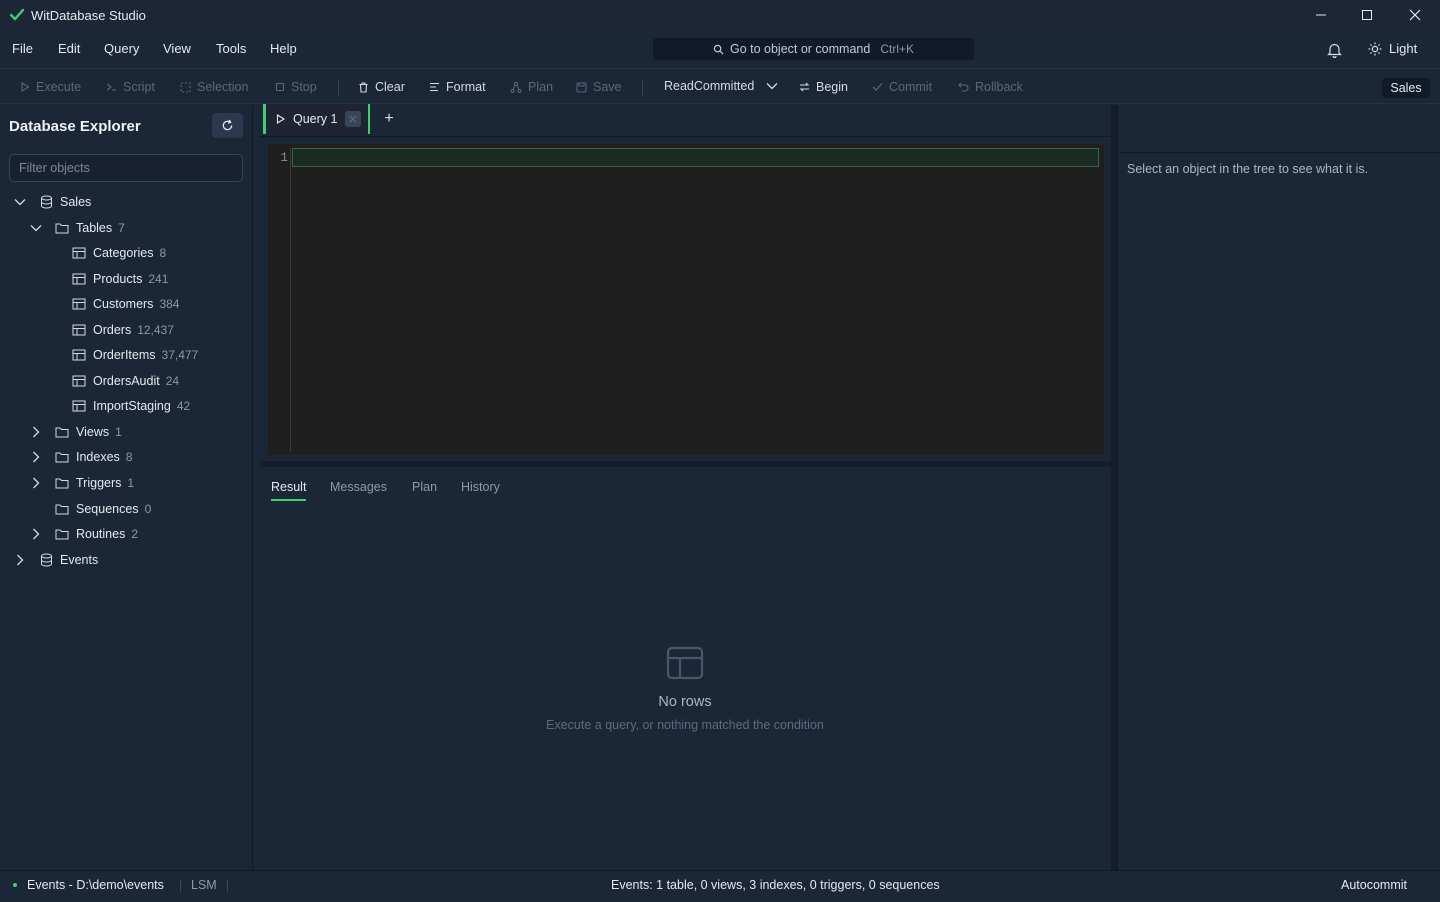 Image resolution: width=1440 pixels, height=902 pixels. What do you see at coordinates (123, 253) in the screenshot?
I see `tree-label: Categories` at bounding box center [123, 253].